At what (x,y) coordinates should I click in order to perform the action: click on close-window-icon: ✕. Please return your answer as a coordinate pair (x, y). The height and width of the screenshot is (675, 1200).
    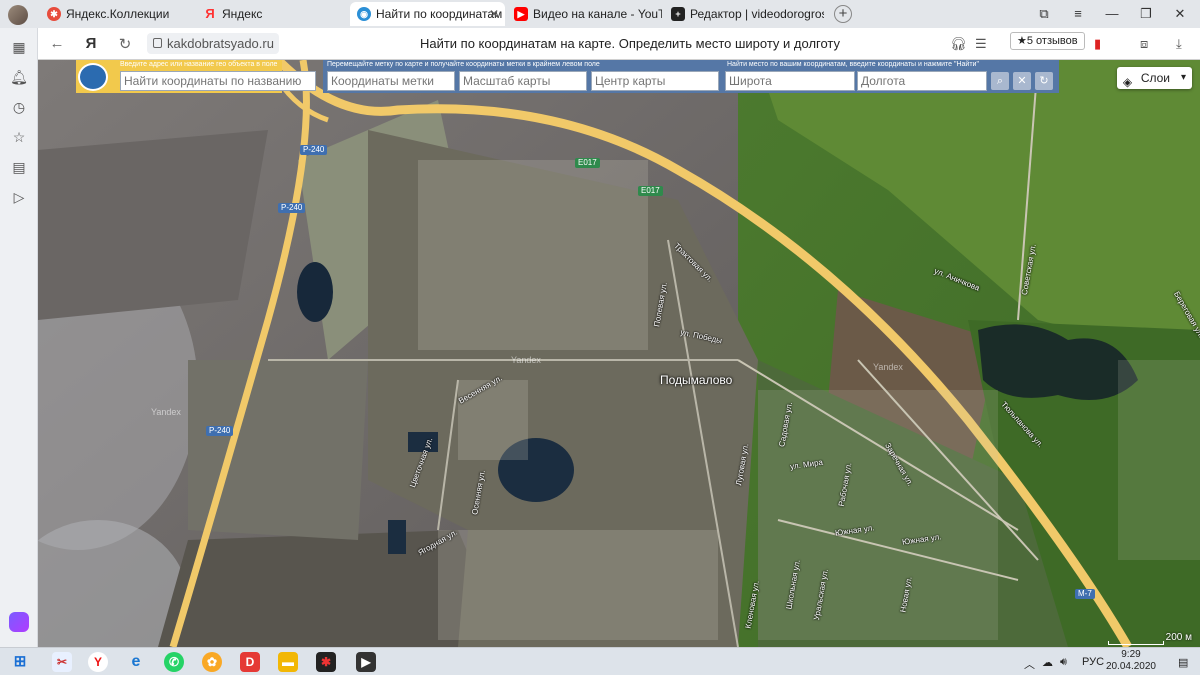
    Looking at the image, I should click on (1180, 14).